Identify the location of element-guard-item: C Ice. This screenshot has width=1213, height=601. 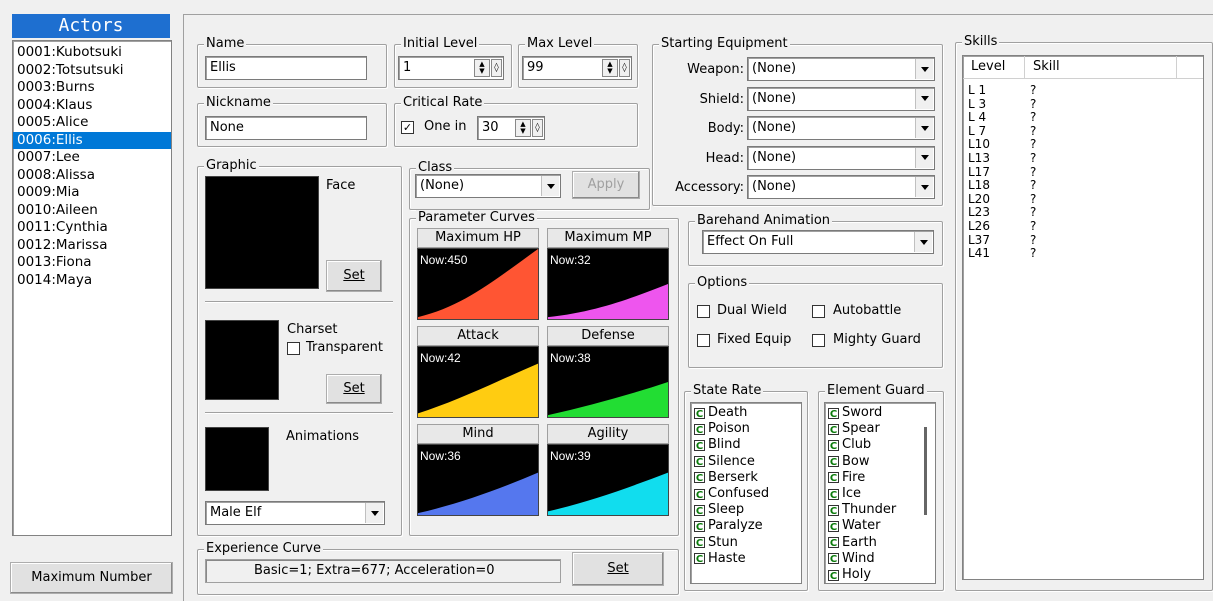
(880, 494).